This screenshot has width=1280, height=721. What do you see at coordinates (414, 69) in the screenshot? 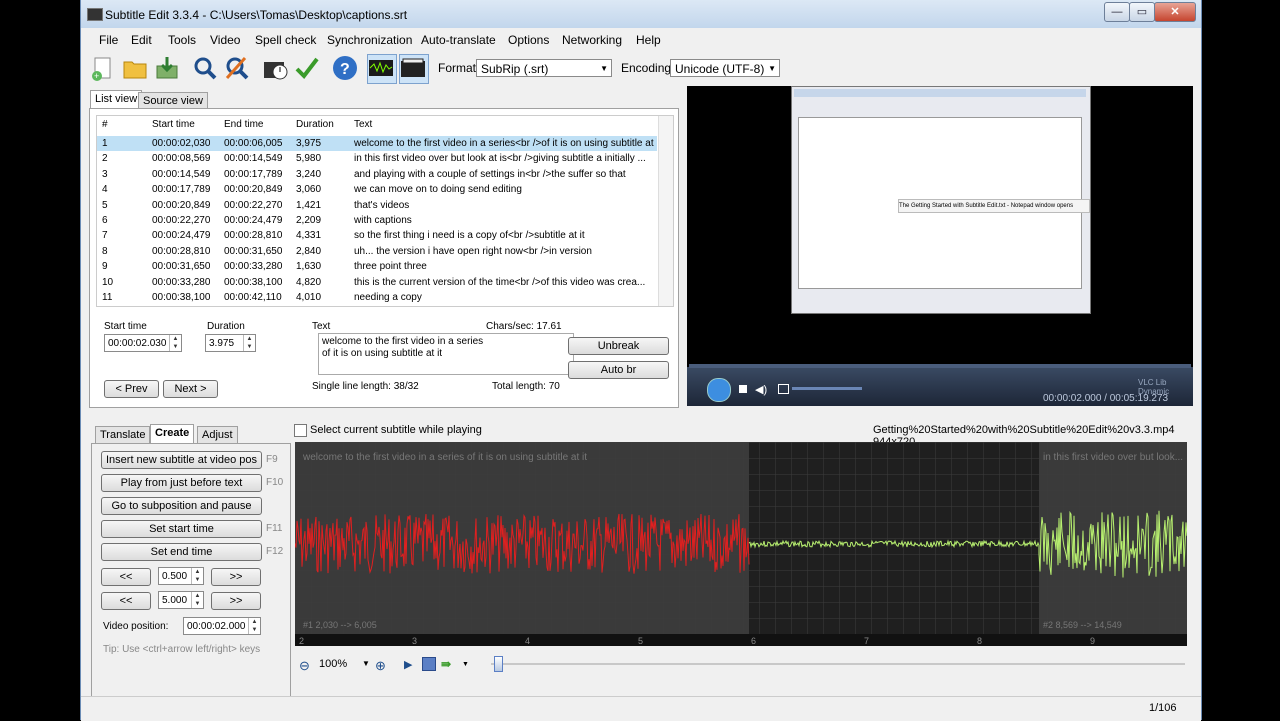
I see `video-toggle-icon` at bounding box center [414, 69].